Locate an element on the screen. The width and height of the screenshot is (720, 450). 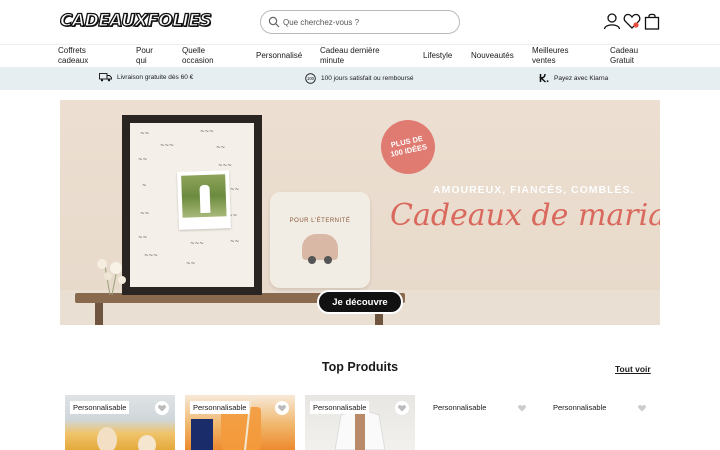
discover-button: Je découvre is located at coordinates (360, 302).